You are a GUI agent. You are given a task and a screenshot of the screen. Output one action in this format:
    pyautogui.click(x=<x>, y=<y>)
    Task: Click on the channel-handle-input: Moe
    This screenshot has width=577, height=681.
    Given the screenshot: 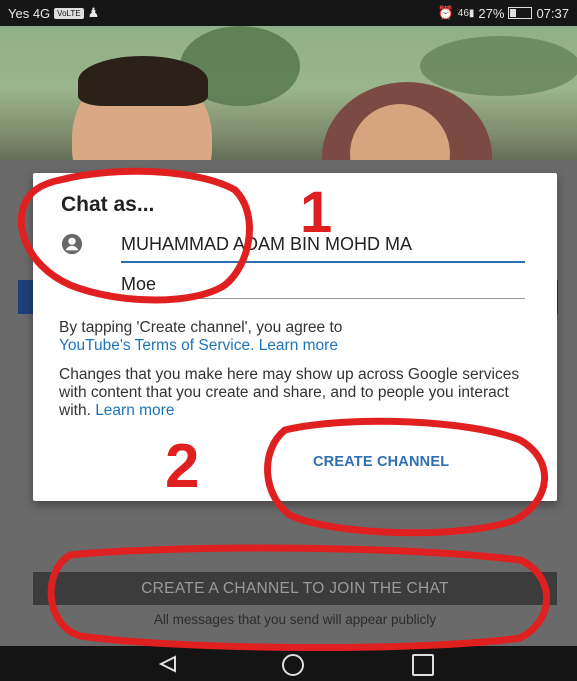 What is the action you would take?
    pyautogui.click(x=323, y=284)
    